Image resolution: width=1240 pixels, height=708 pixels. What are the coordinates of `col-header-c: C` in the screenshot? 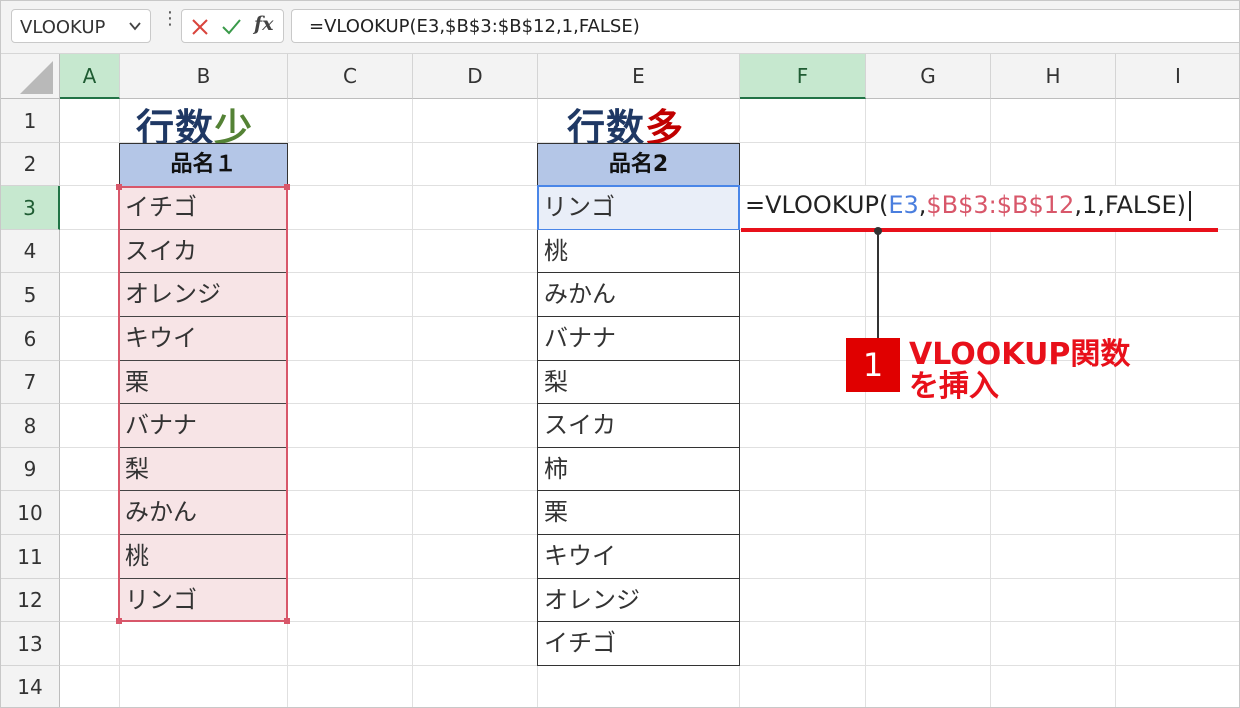 It's located at (350, 76).